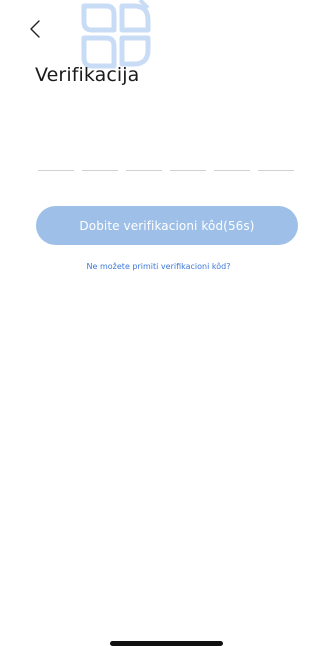  Describe the element at coordinates (87, 75) in the screenshot. I see `page-title: Verifikacija` at that location.